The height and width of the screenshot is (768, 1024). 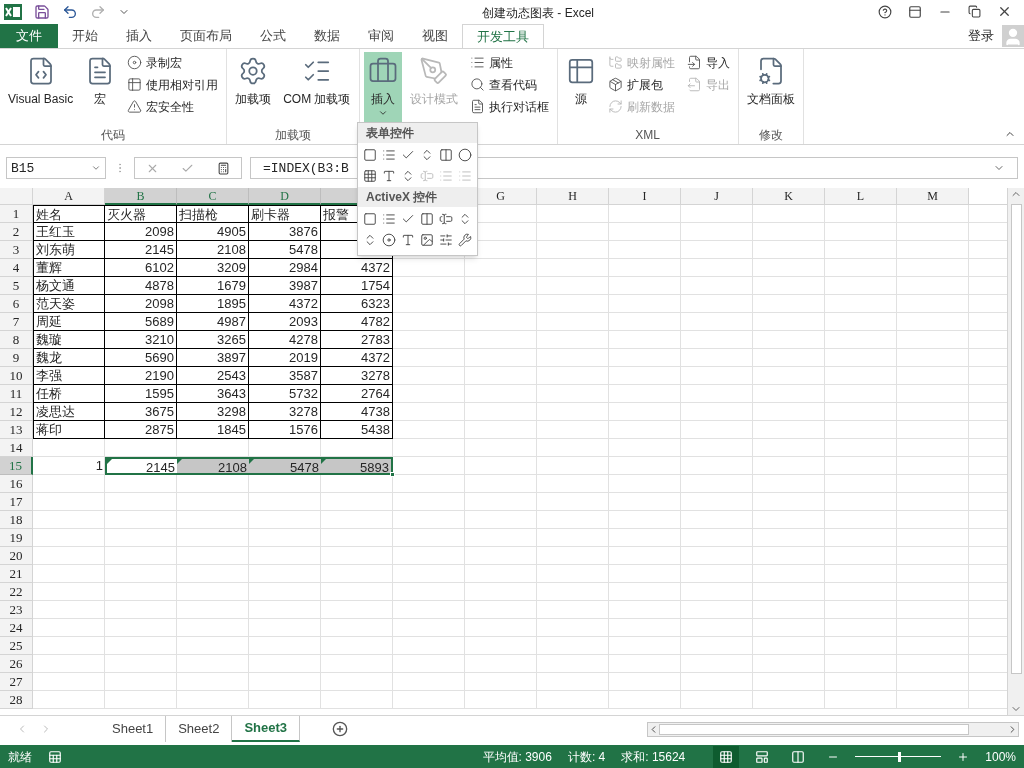 I want to click on status-text: 就绪, so click(x=20, y=757).